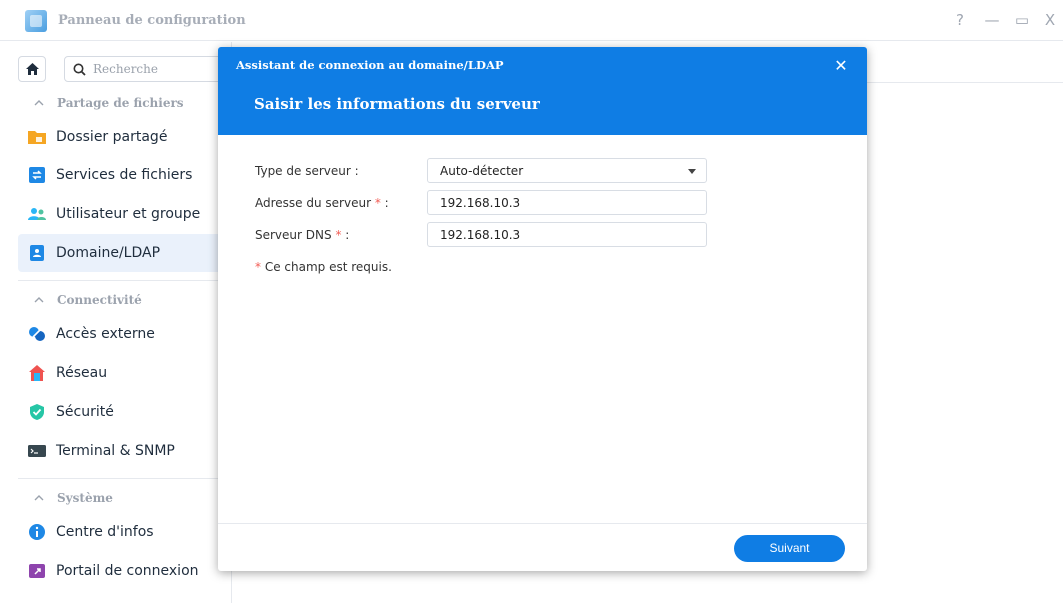 The height and width of the screenshot is (603, 1063). I want to click on home-button, so click(32, 69).